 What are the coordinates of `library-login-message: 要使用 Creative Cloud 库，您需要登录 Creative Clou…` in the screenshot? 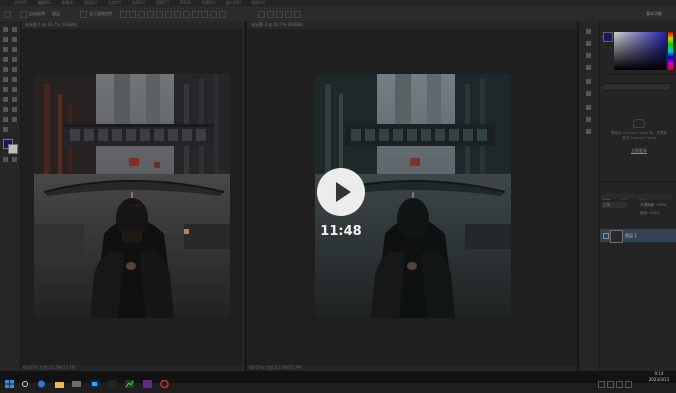 It's located at (638, 135).